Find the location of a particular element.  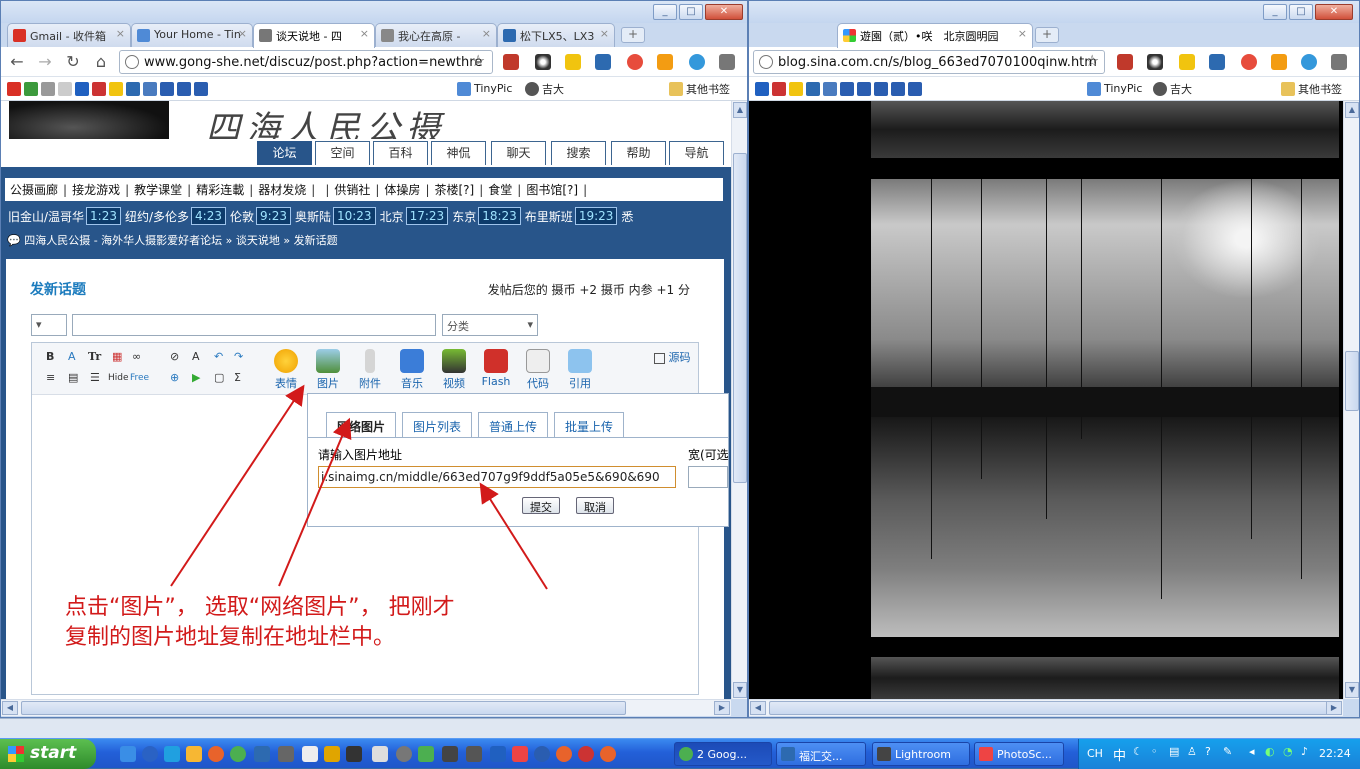

taskbar-item-lightroom: Lightroom is located at coordinates (921, 754).